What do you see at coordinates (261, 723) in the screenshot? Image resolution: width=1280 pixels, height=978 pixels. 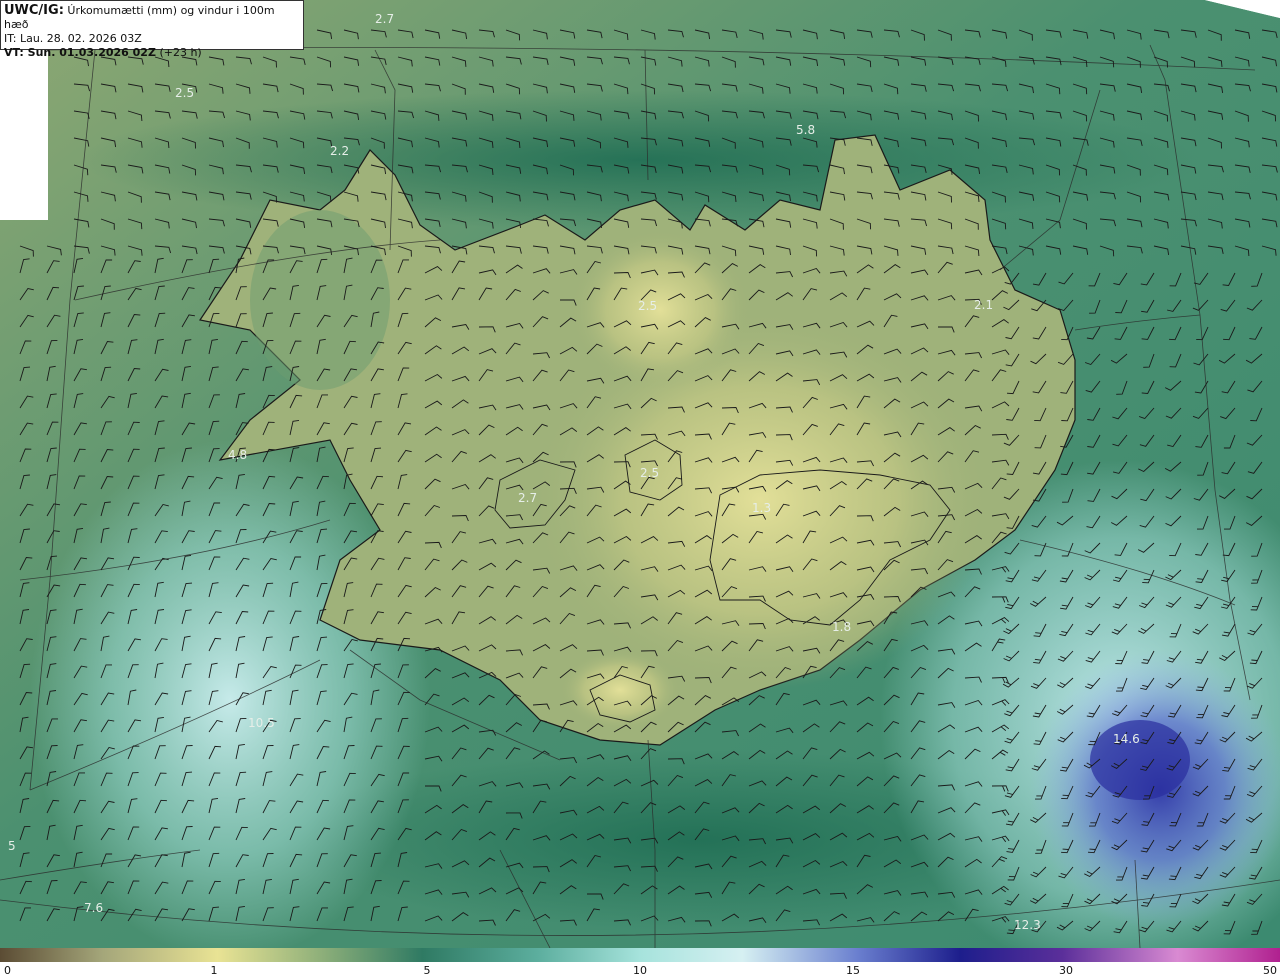 I see `map-label: 10.5` at bounding box center [261, 723].